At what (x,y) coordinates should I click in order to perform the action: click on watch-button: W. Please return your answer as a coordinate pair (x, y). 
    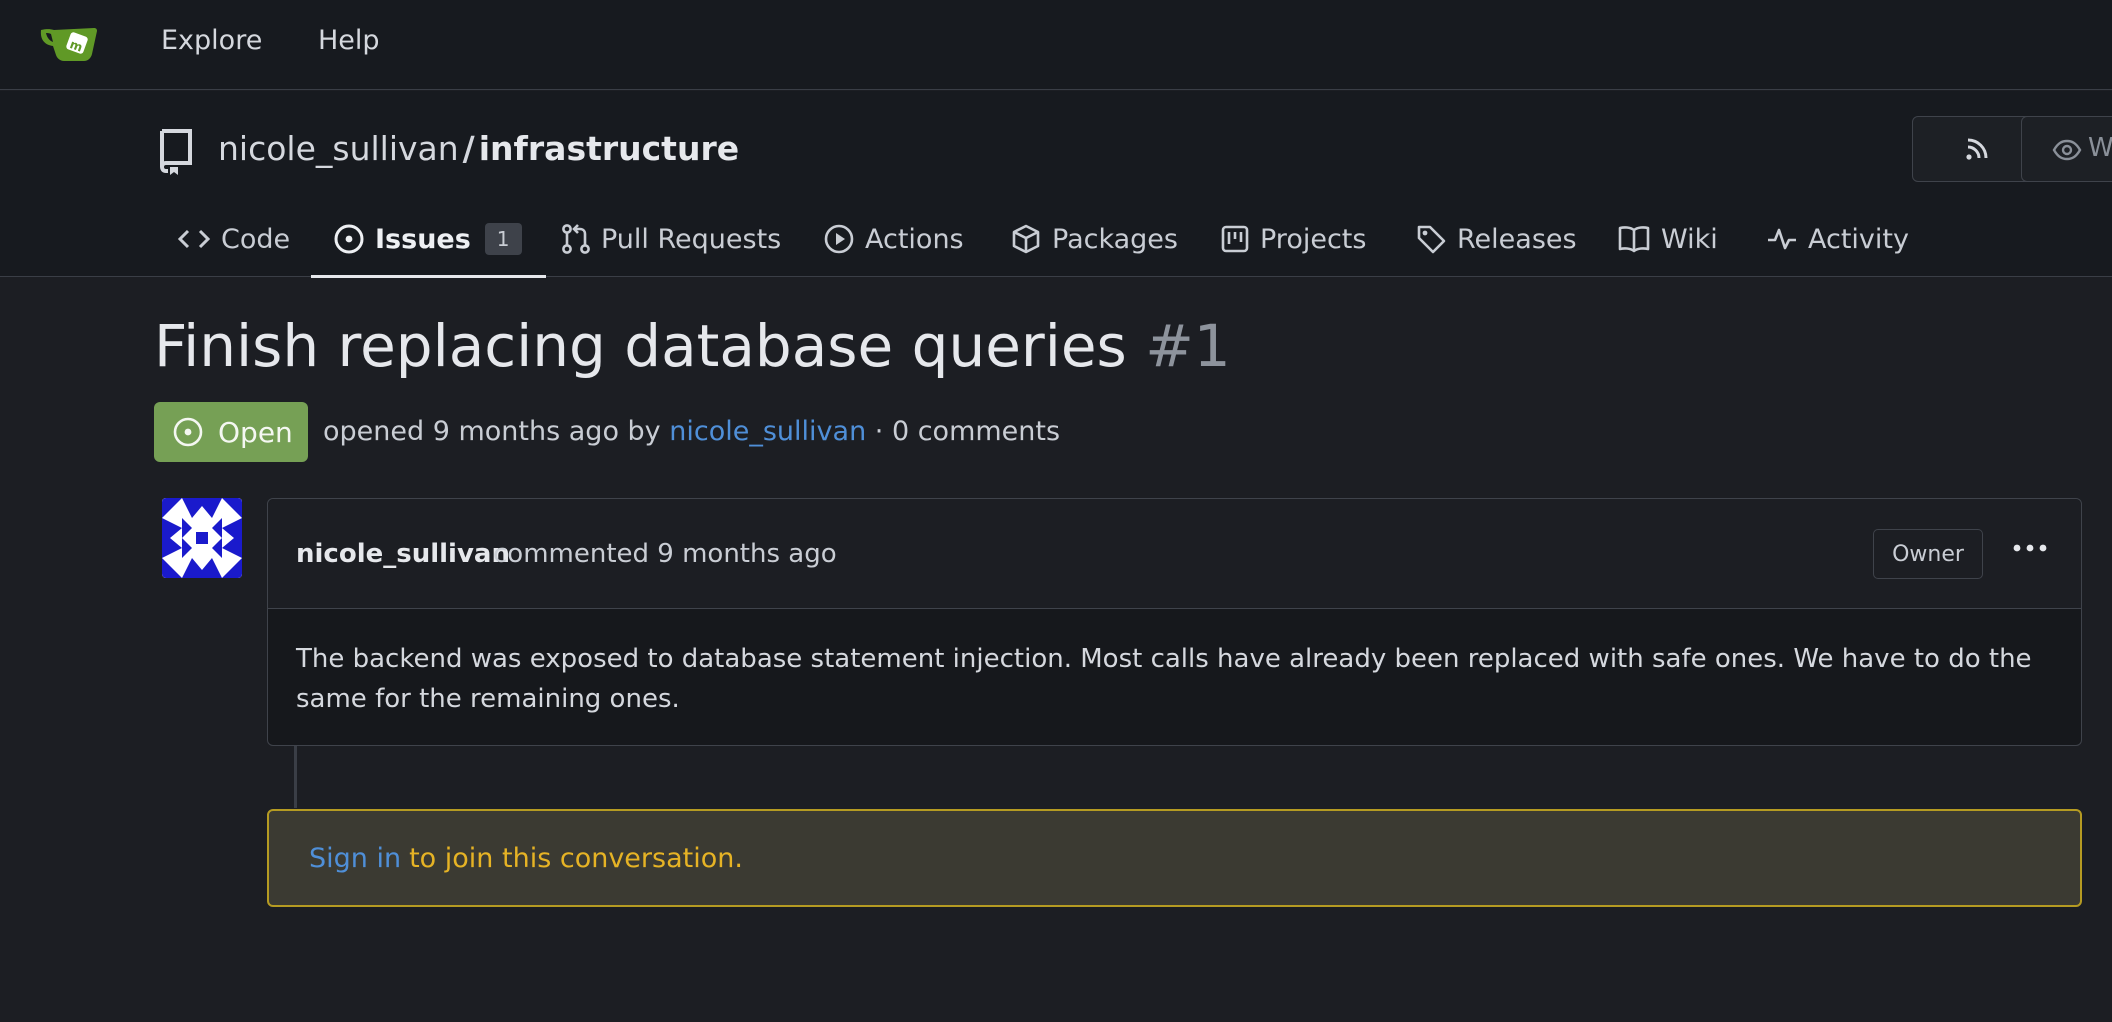
    Looking at the image, I should click on (2066, 149).